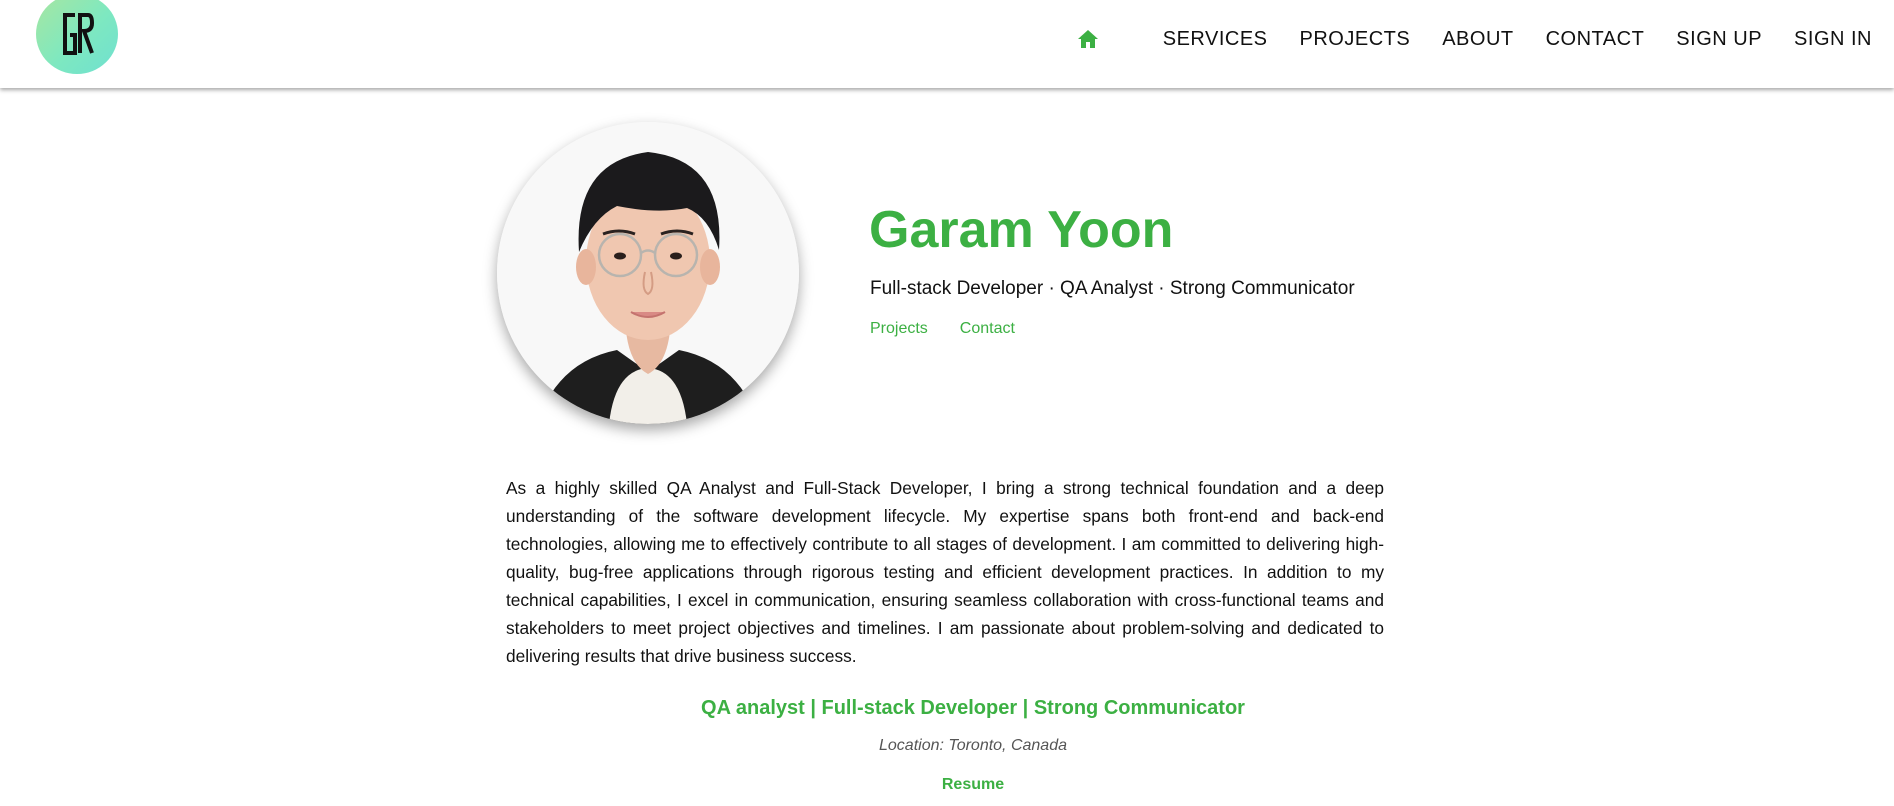 This screenshot has height=806, width=1894. Describe the element at coordinates (1021, 230) in the screenshot. I see `profile-name: Garam Yoon` at that location.